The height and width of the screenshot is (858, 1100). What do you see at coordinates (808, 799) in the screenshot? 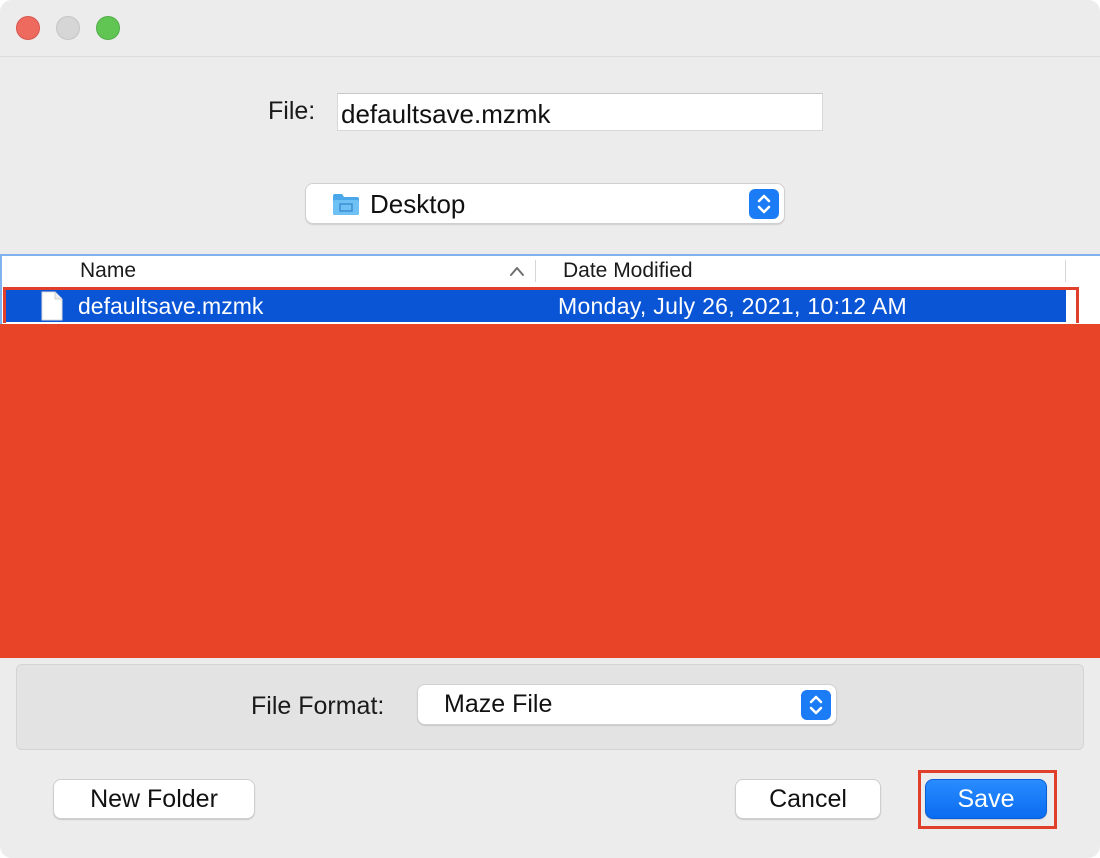
I see `cancel-button: Cancel` at bounding box center [808, 799].